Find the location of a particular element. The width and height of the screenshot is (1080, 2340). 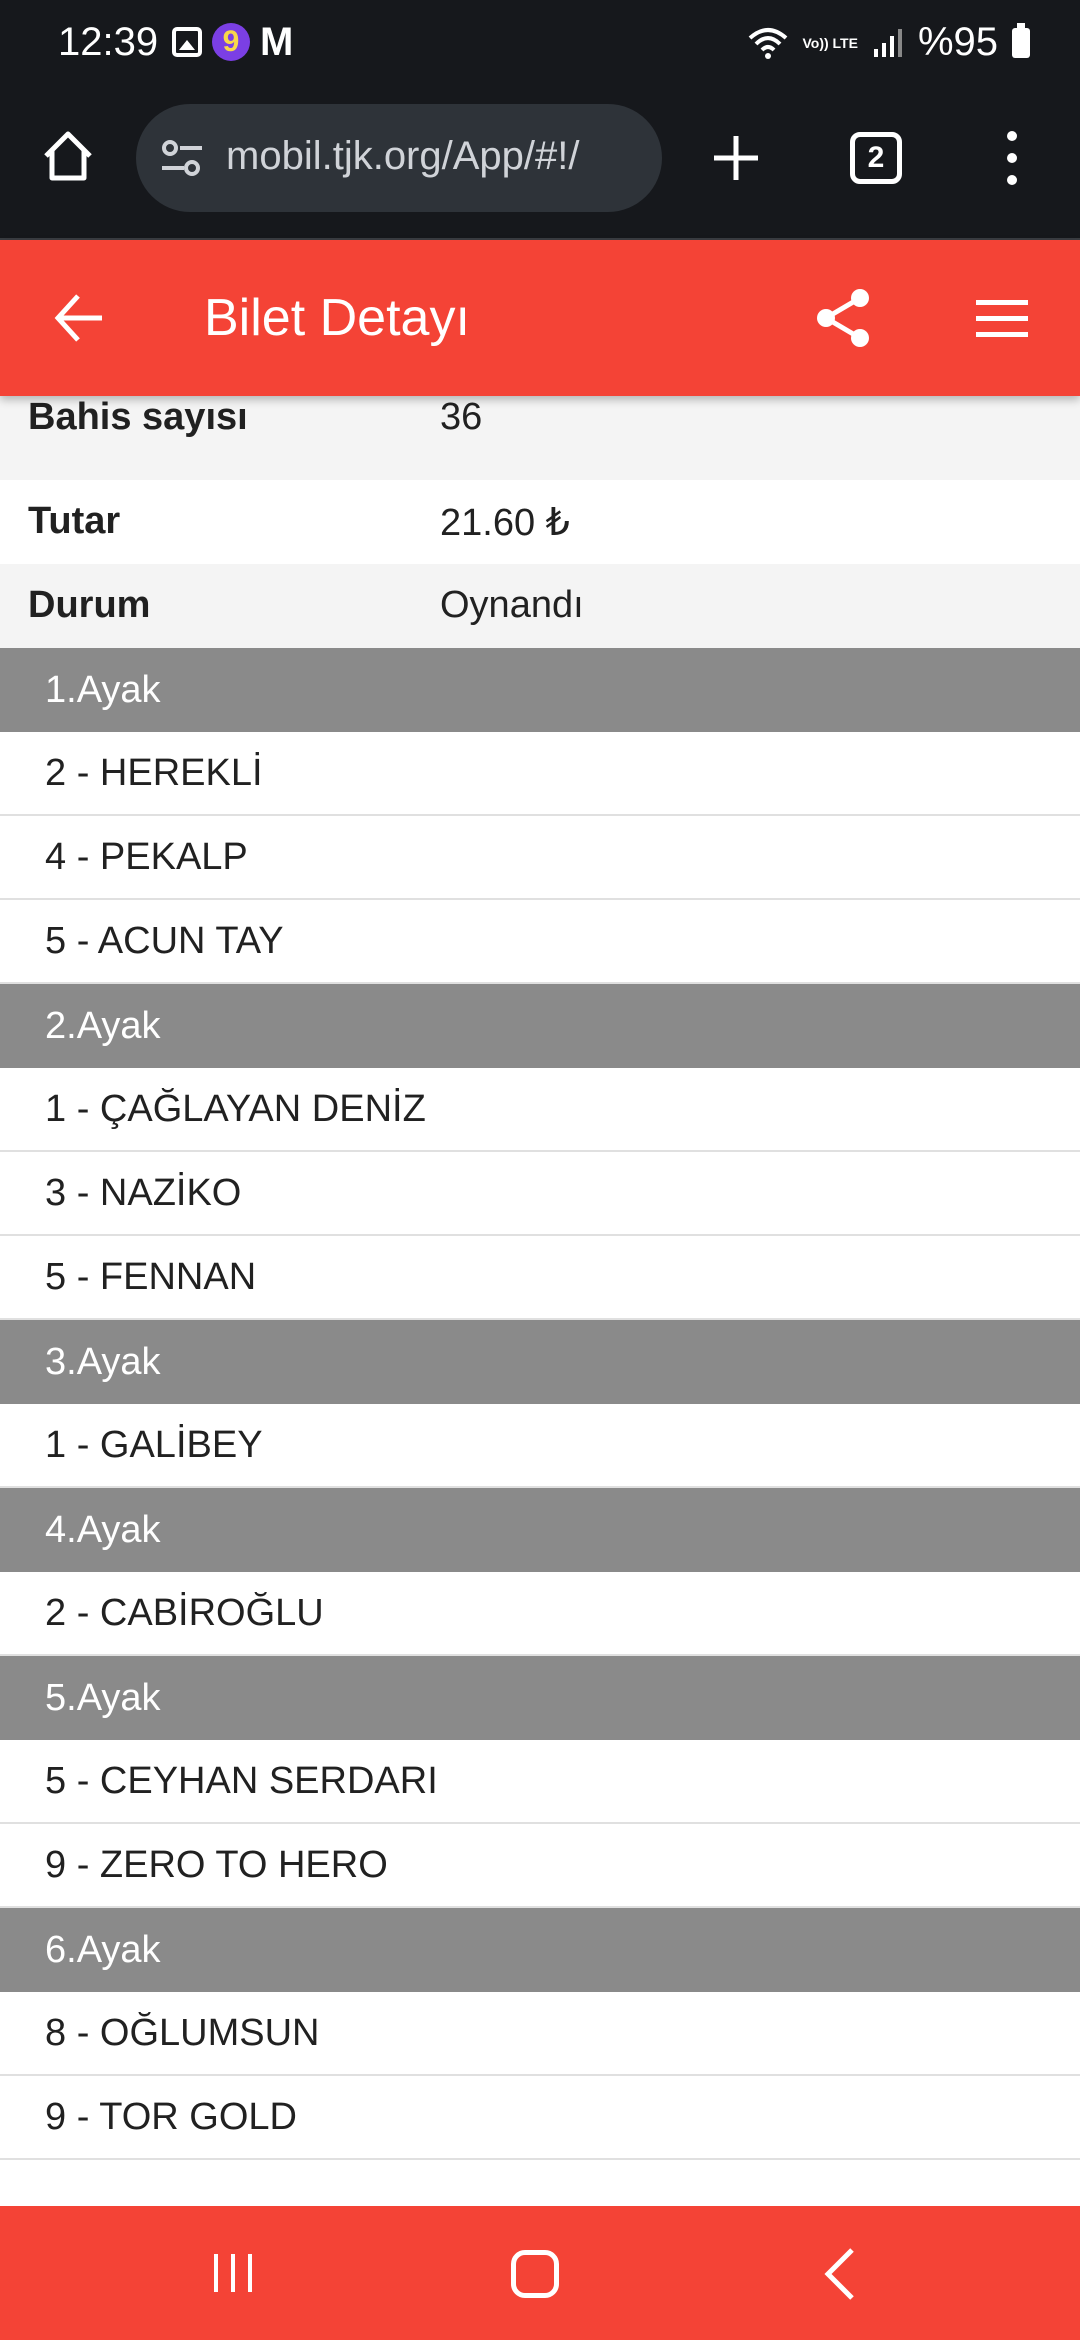

info-value: 21.60 ₺ is located at coordinates (505, 523).